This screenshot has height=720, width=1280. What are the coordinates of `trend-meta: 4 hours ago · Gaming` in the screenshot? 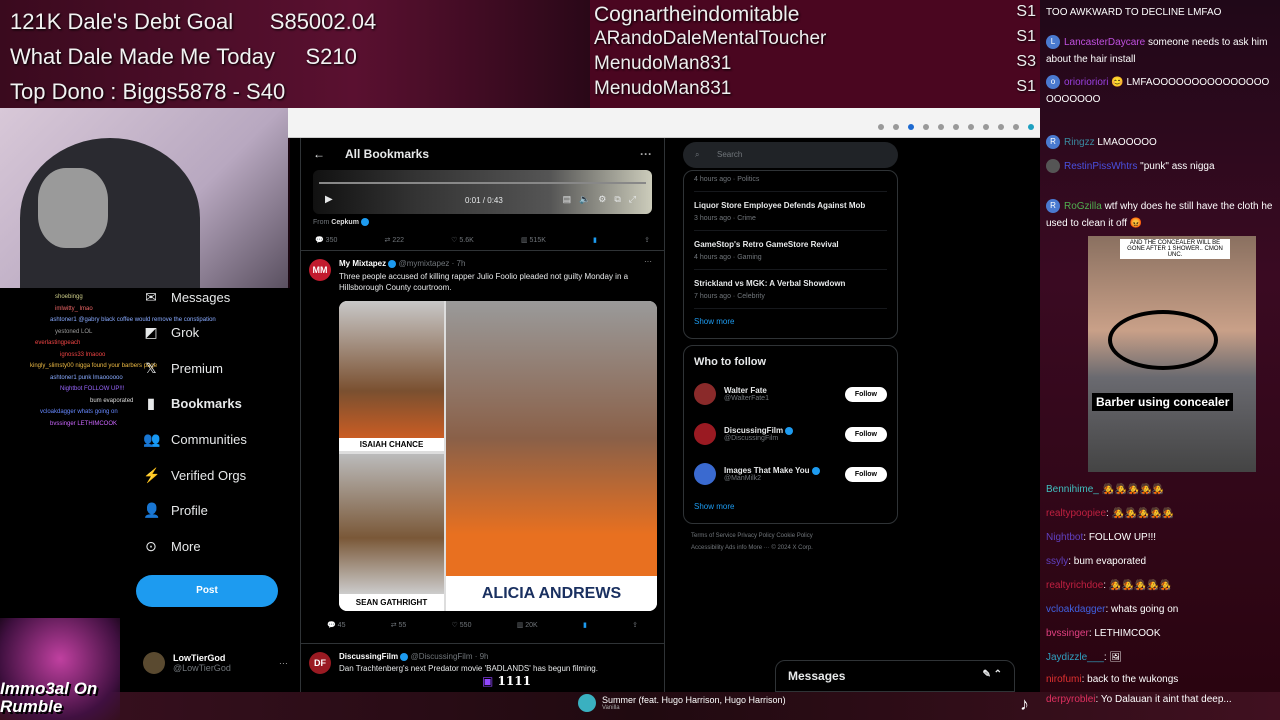 It's located at (728, 257).